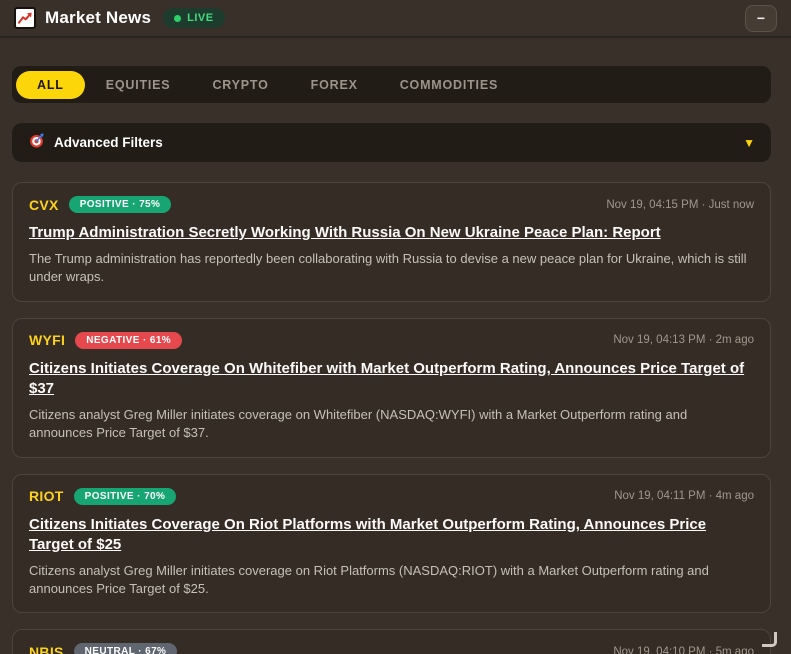  I want to click on timestamp: Nov 19, 04:13 PM · 2m ago, so click(683, 340).